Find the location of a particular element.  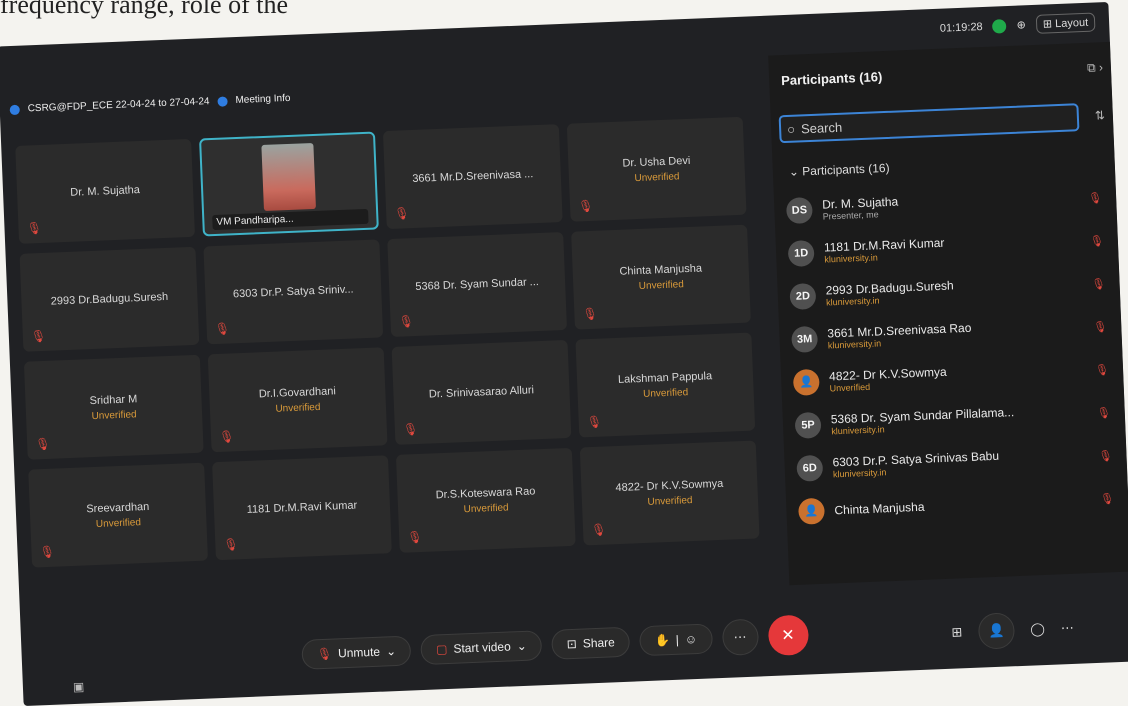

zoom-icon: ⊕ is located at coordinates (1021, 24).